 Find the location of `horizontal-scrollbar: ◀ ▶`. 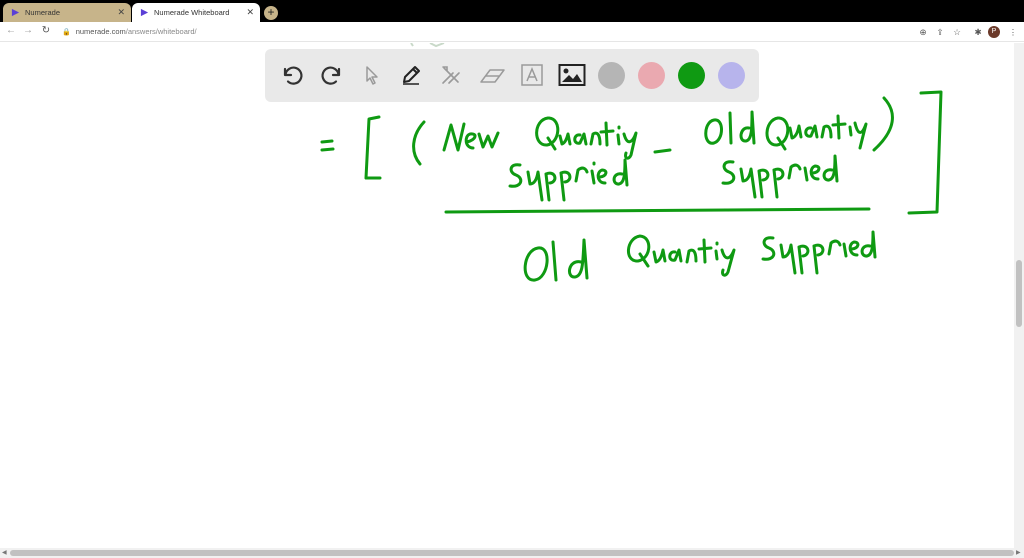

horizontal-scrollbar: ◀ ▶ is located at coordinates (512, 553).